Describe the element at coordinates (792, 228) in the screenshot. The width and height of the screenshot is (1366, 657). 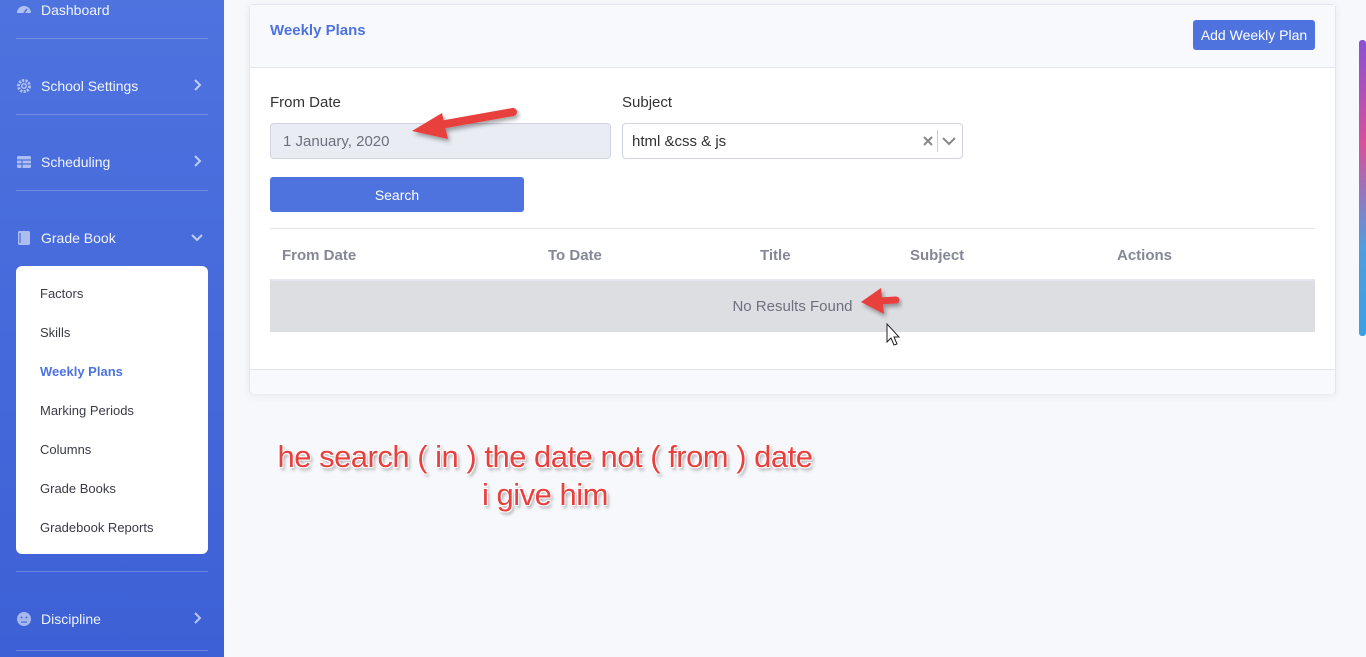
I see `table-top-border` at that location.